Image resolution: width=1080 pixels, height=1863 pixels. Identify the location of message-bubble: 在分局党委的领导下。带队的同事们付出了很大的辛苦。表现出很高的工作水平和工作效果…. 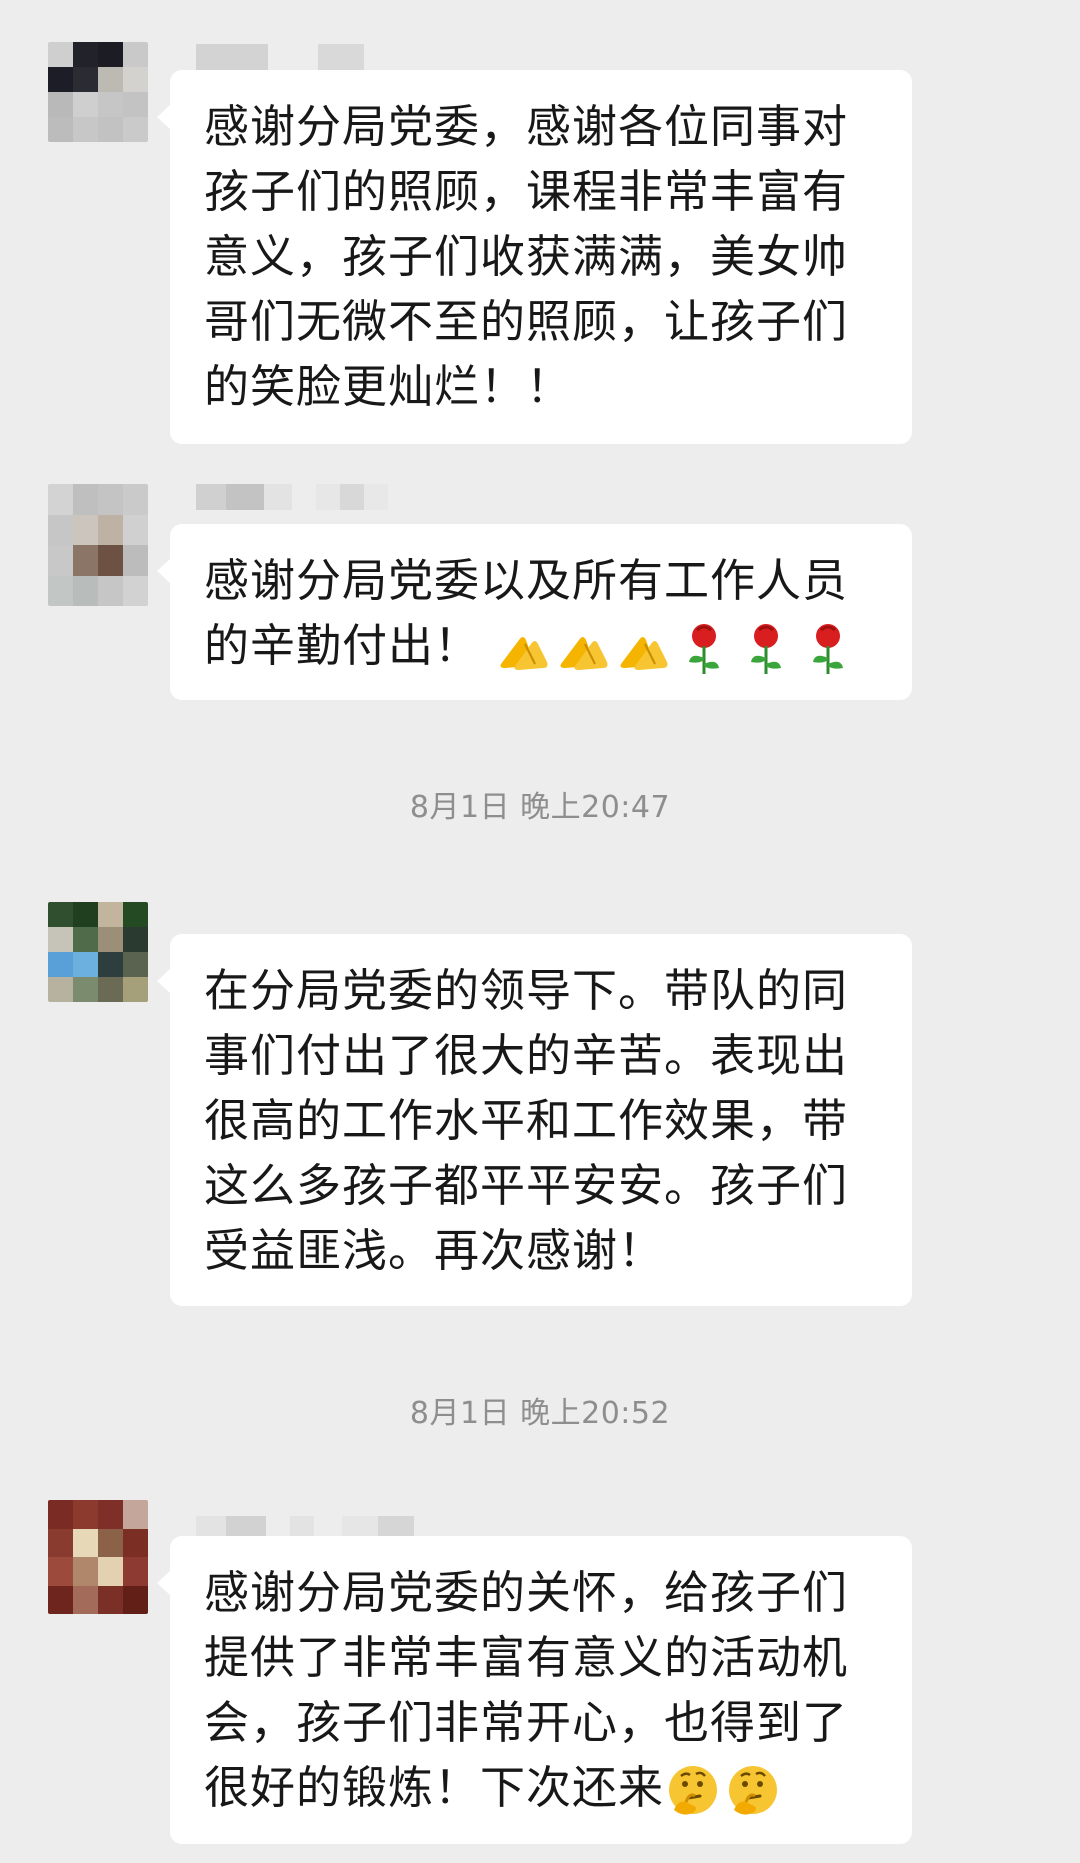
(534, 1120).